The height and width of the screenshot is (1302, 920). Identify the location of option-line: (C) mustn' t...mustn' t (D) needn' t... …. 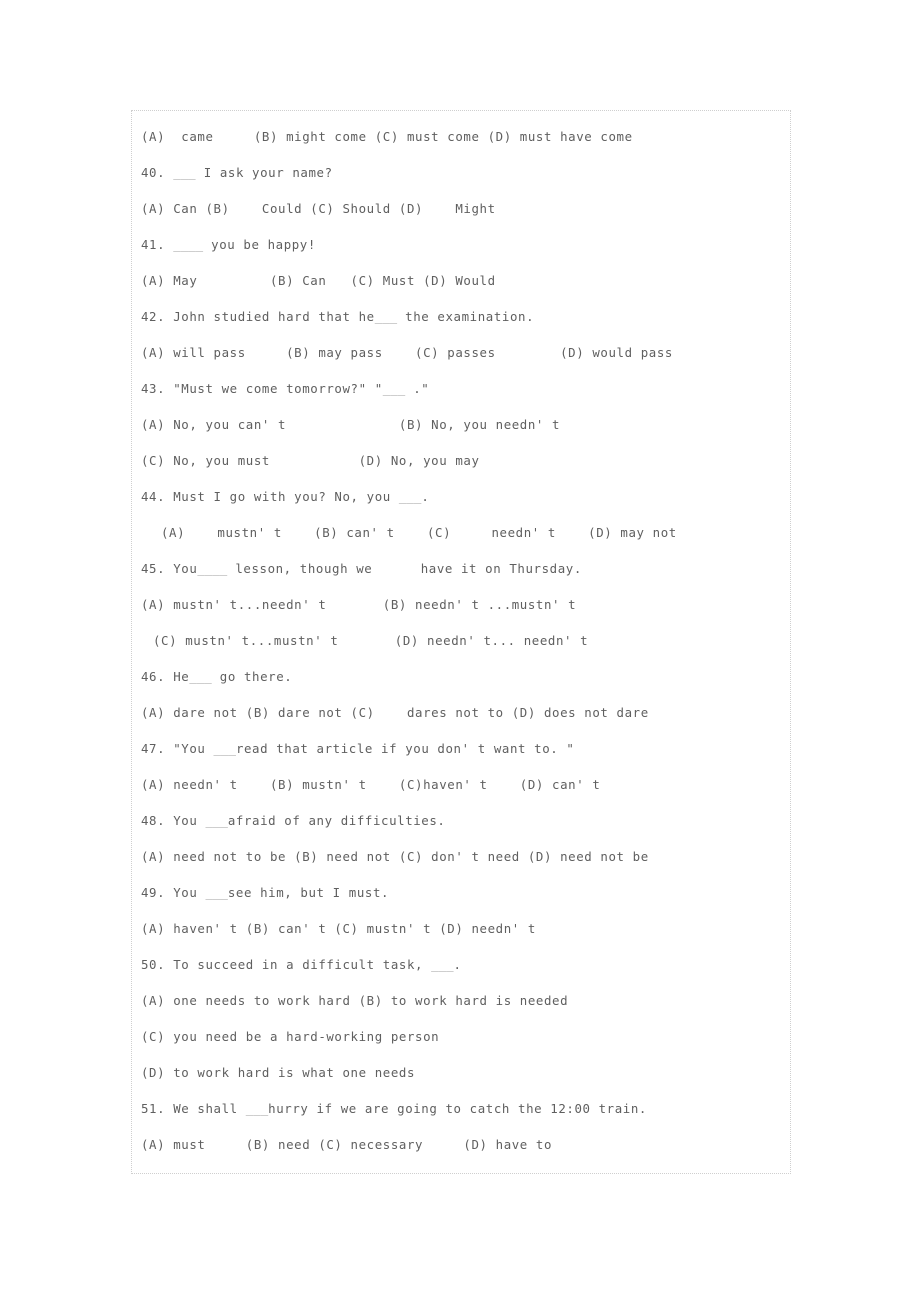
(371, 640).